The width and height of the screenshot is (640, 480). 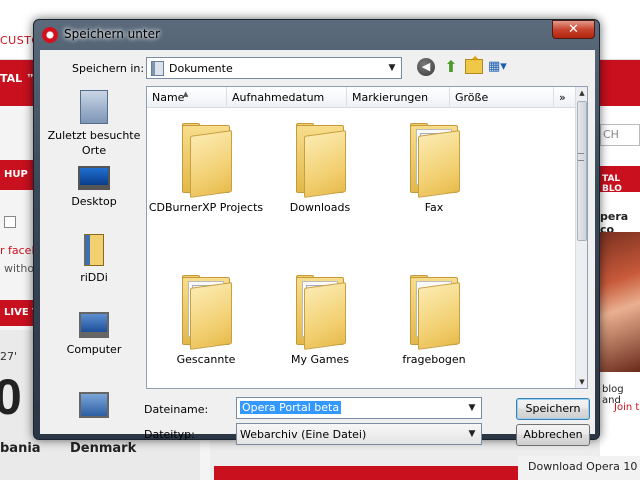 What do you see at coordinates (94, 277) in the screenshot?
I see `place-user-label: riDDi` at bounding box center [94, 277].